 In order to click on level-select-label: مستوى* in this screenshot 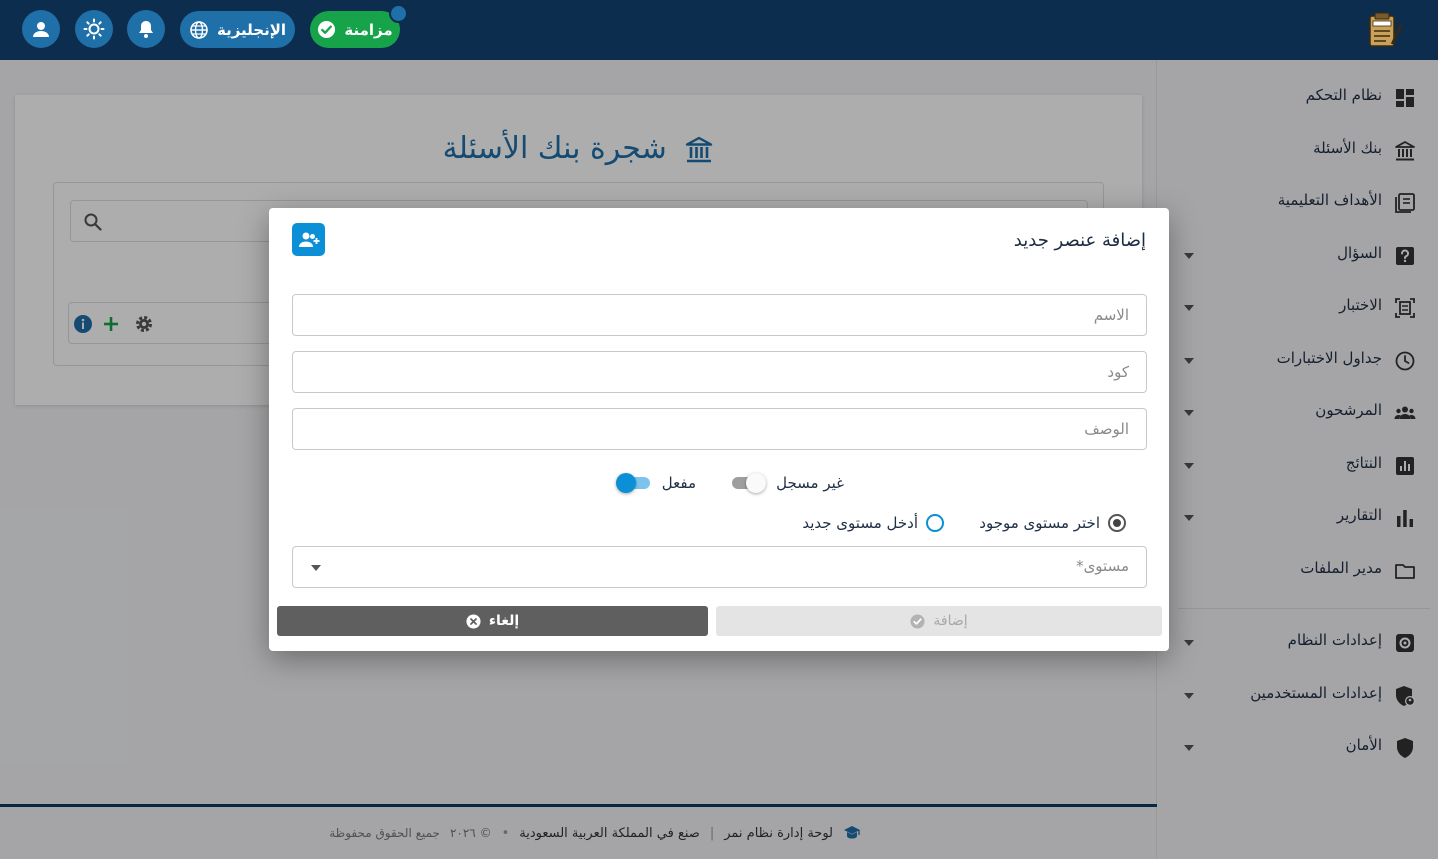, I will do `click(1102, 566)`.